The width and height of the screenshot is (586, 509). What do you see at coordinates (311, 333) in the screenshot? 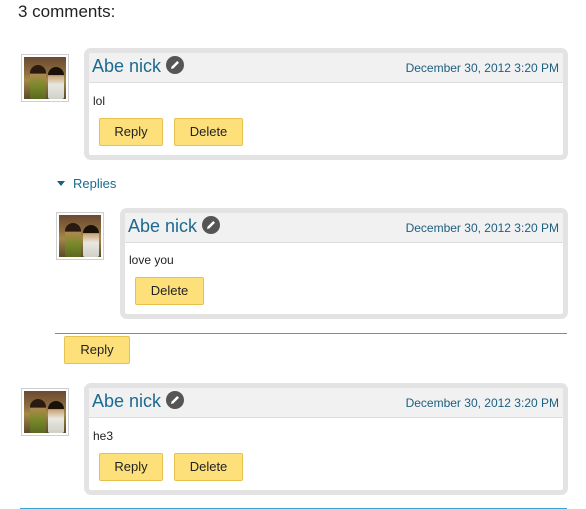
I see `thread-divider` at bounding box center [311, 333].